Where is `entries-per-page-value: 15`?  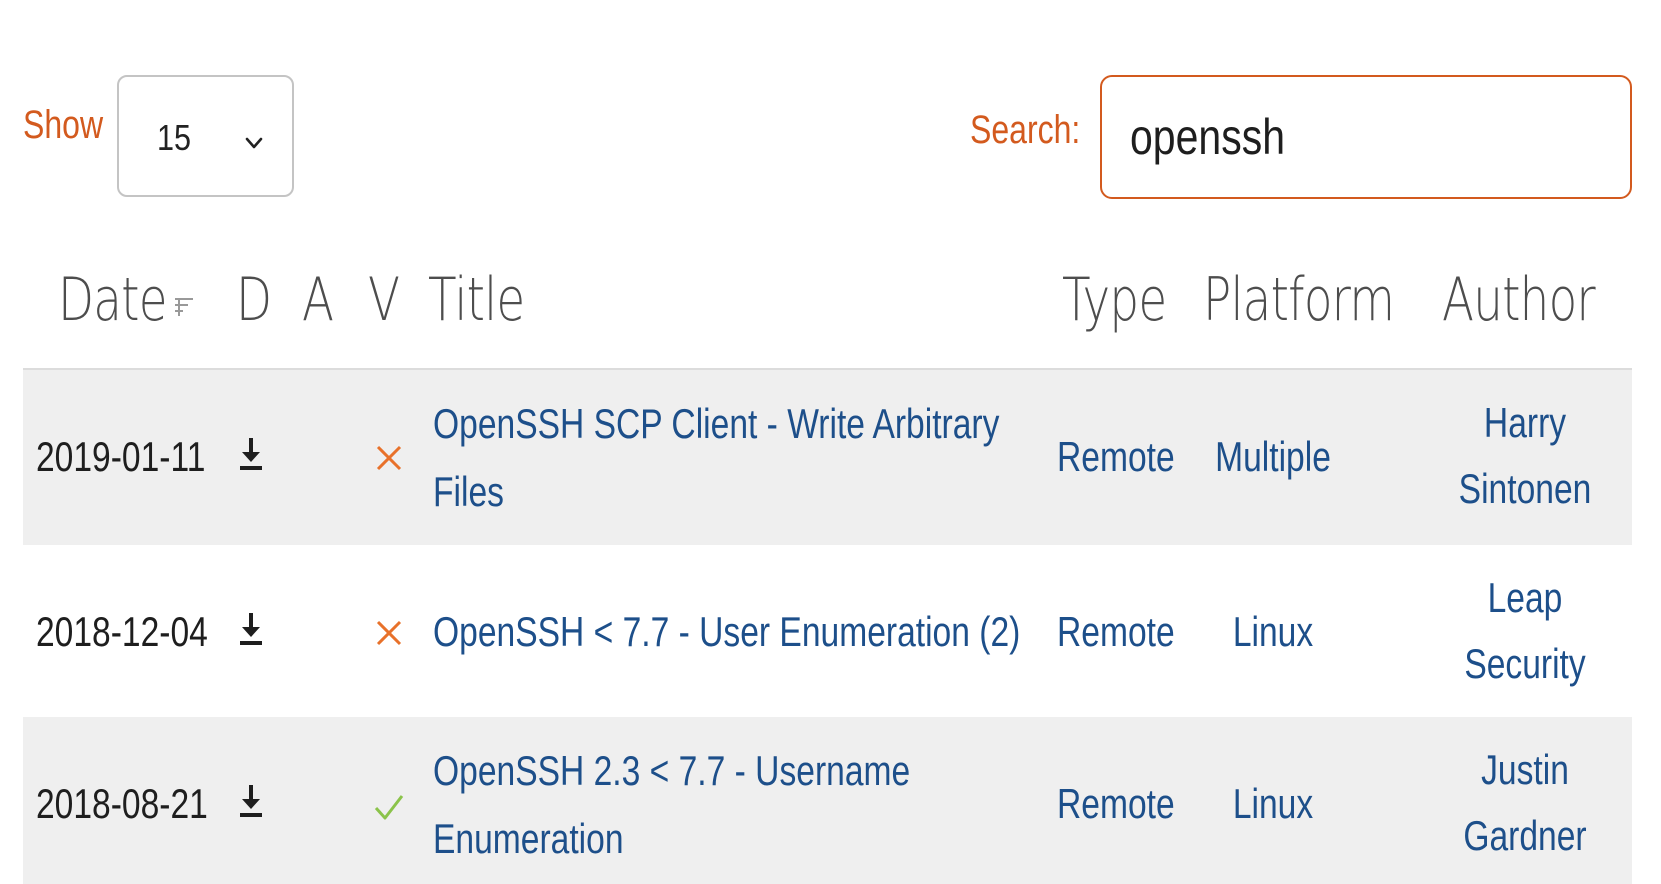 entries-per-page-value: 15 is located at coordinates (174, 137).